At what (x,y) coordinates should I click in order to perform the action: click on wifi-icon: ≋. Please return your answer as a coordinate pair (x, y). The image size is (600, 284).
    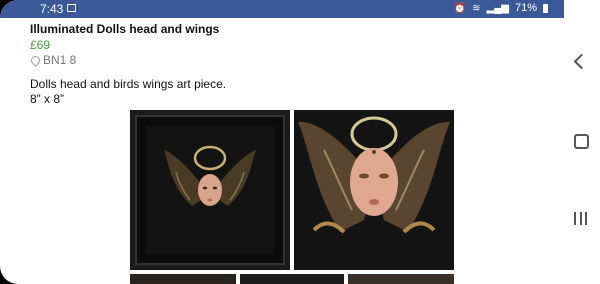
    Looking at the image, I should click on (476, 8).